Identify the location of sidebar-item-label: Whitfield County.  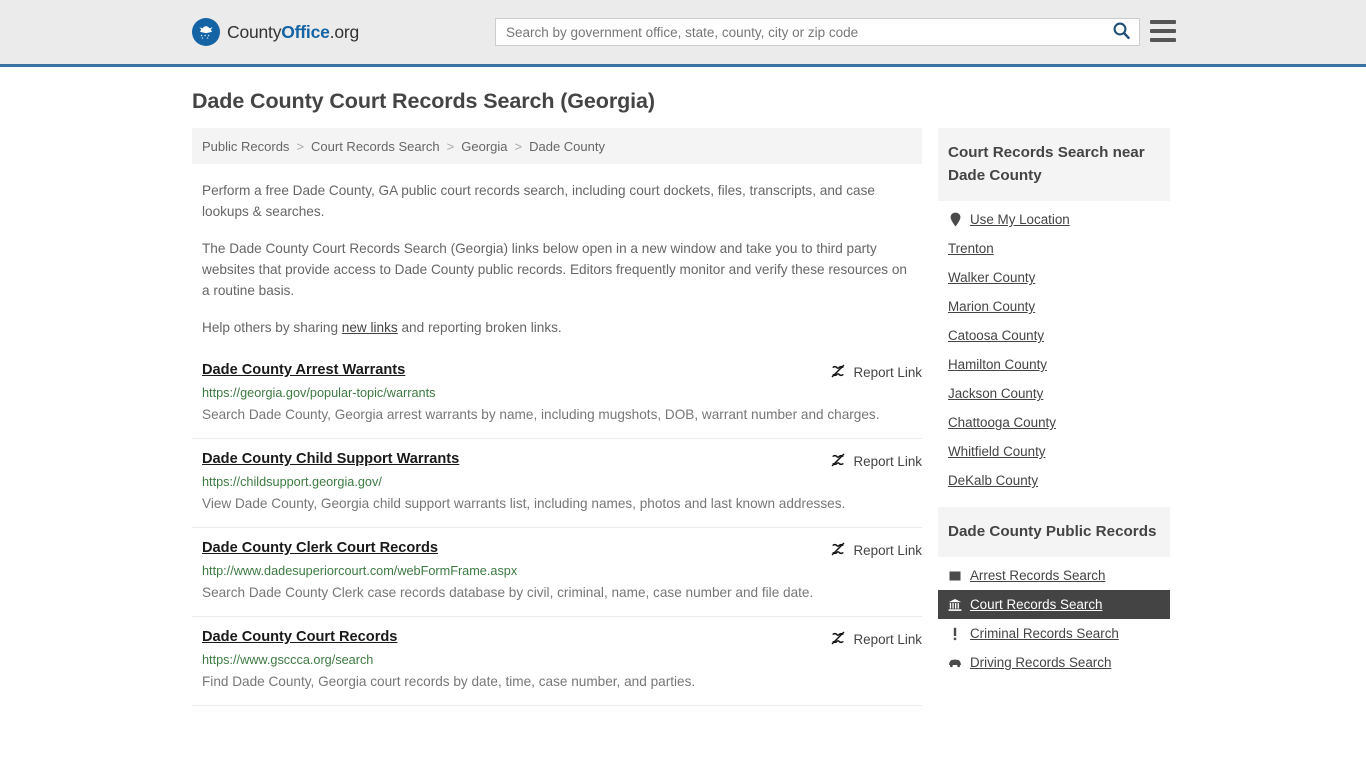
(997, 451).